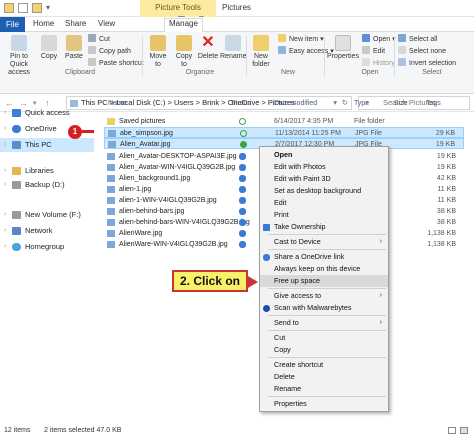 Image resolution: width=474 pixels, height=436 pixels. Describe the element at coordinates (324, 155) in the screenshot. I see `menu-item-open: Open` at that location.